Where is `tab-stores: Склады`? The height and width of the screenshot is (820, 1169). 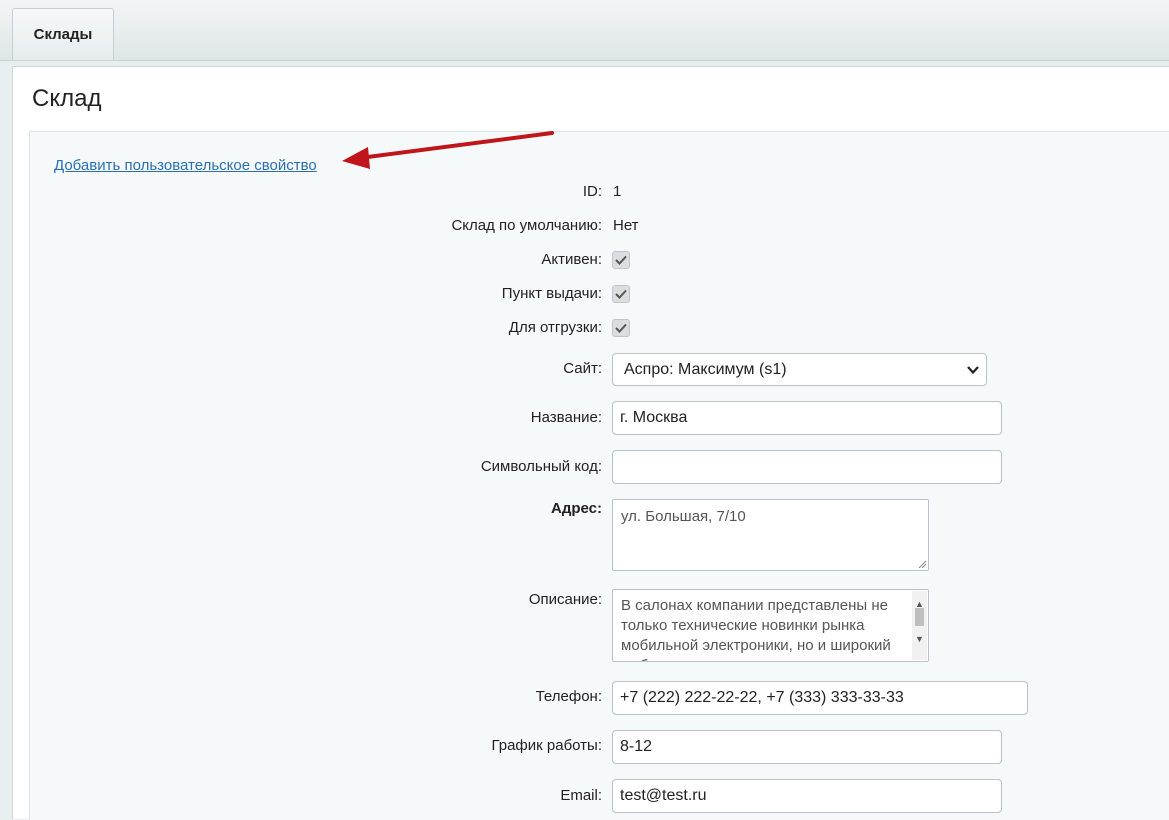
tab-stores: Склады is located at coordinates (63, 34).